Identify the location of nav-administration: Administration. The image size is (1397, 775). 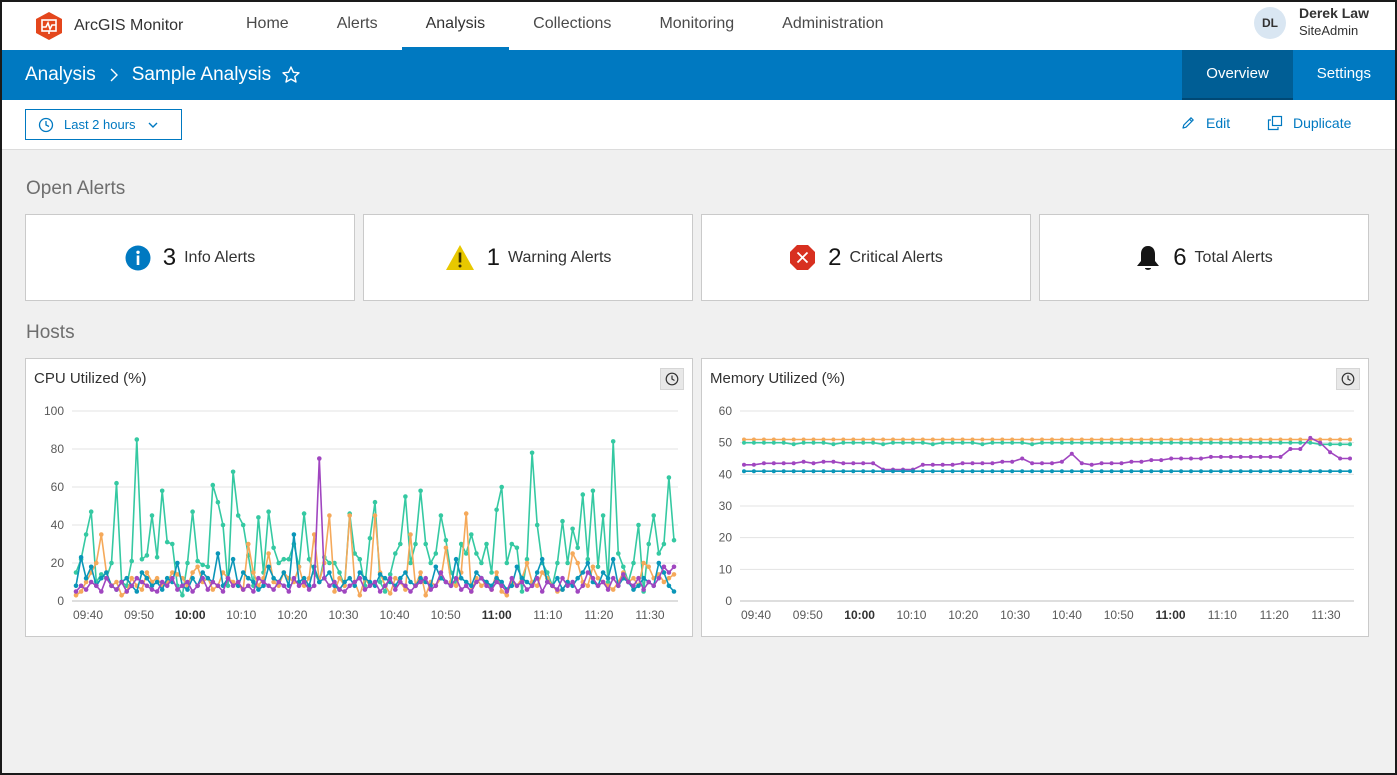
(832, 26).